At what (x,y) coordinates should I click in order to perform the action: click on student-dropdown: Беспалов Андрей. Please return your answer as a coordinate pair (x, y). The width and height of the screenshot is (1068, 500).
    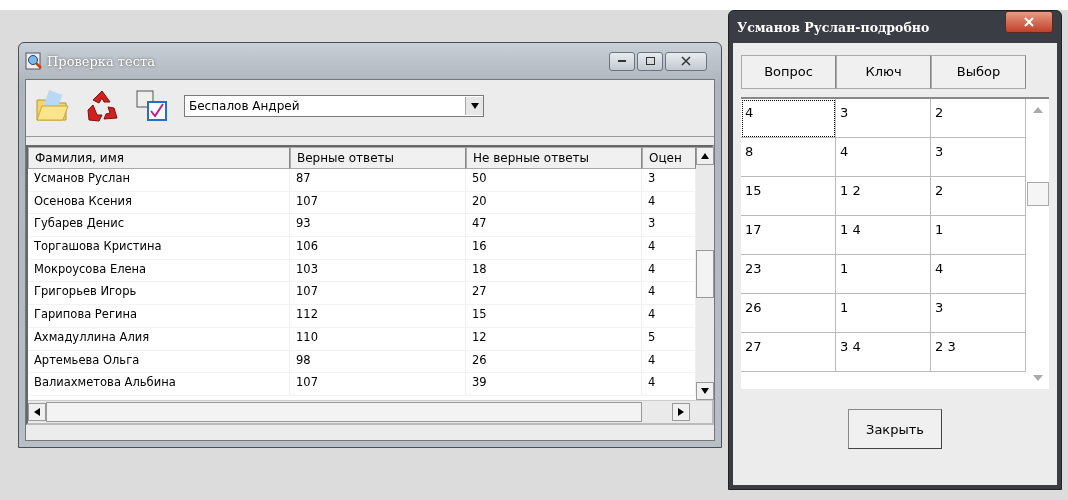
    Looking at the image, I should click on (334, 106).